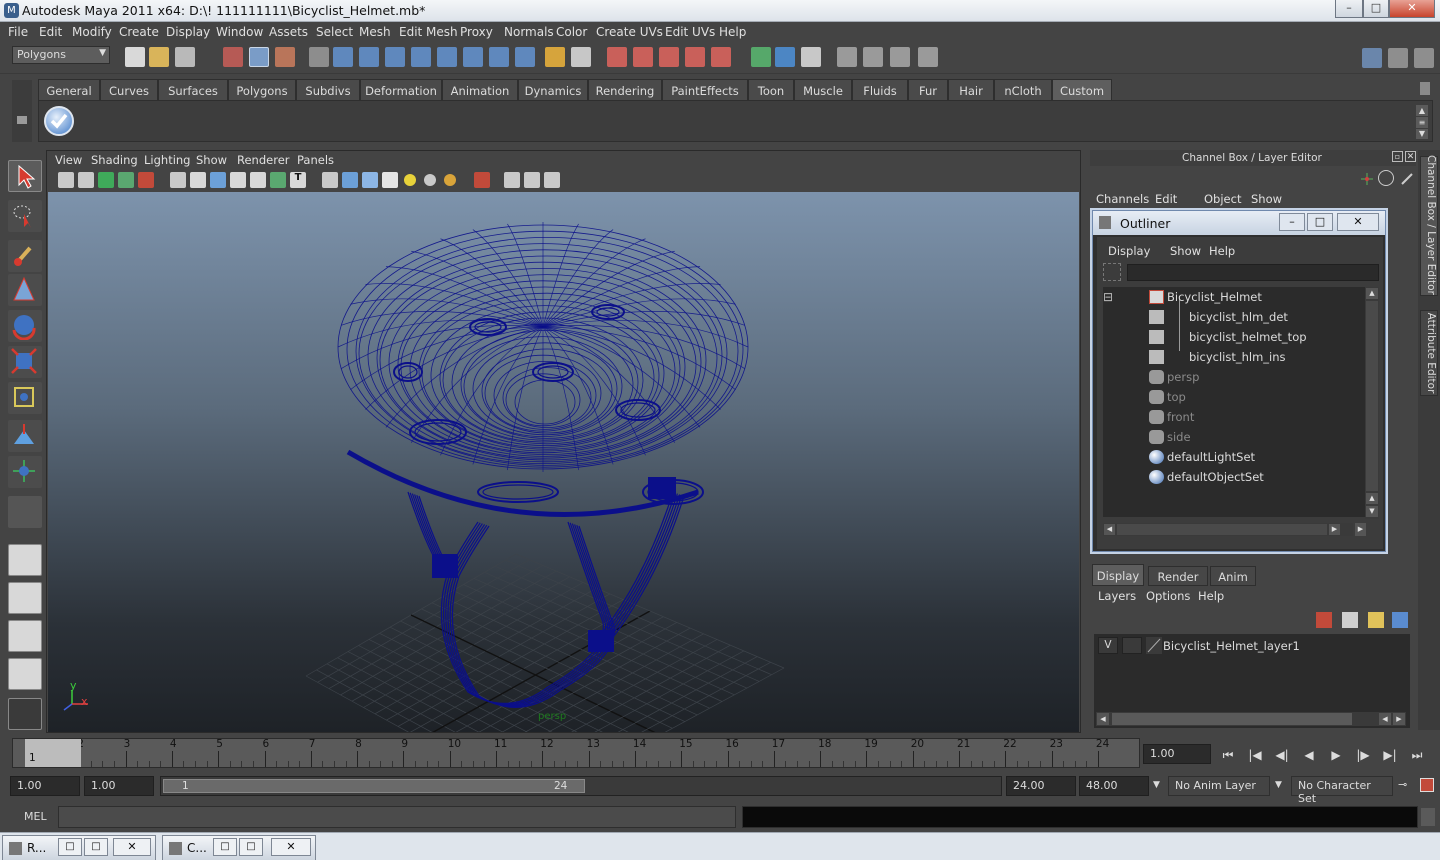  Describe the element at coordinates (135, 57) in the screenshot. I see `new-scene-icon` at that location.